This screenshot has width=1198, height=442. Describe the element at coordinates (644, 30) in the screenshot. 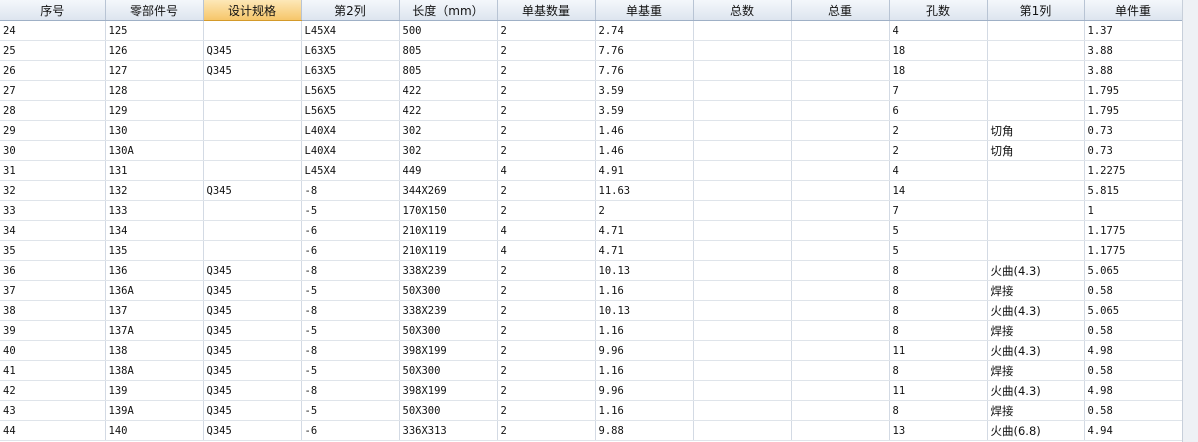

I see `grid-cell: 2.74` at that location.